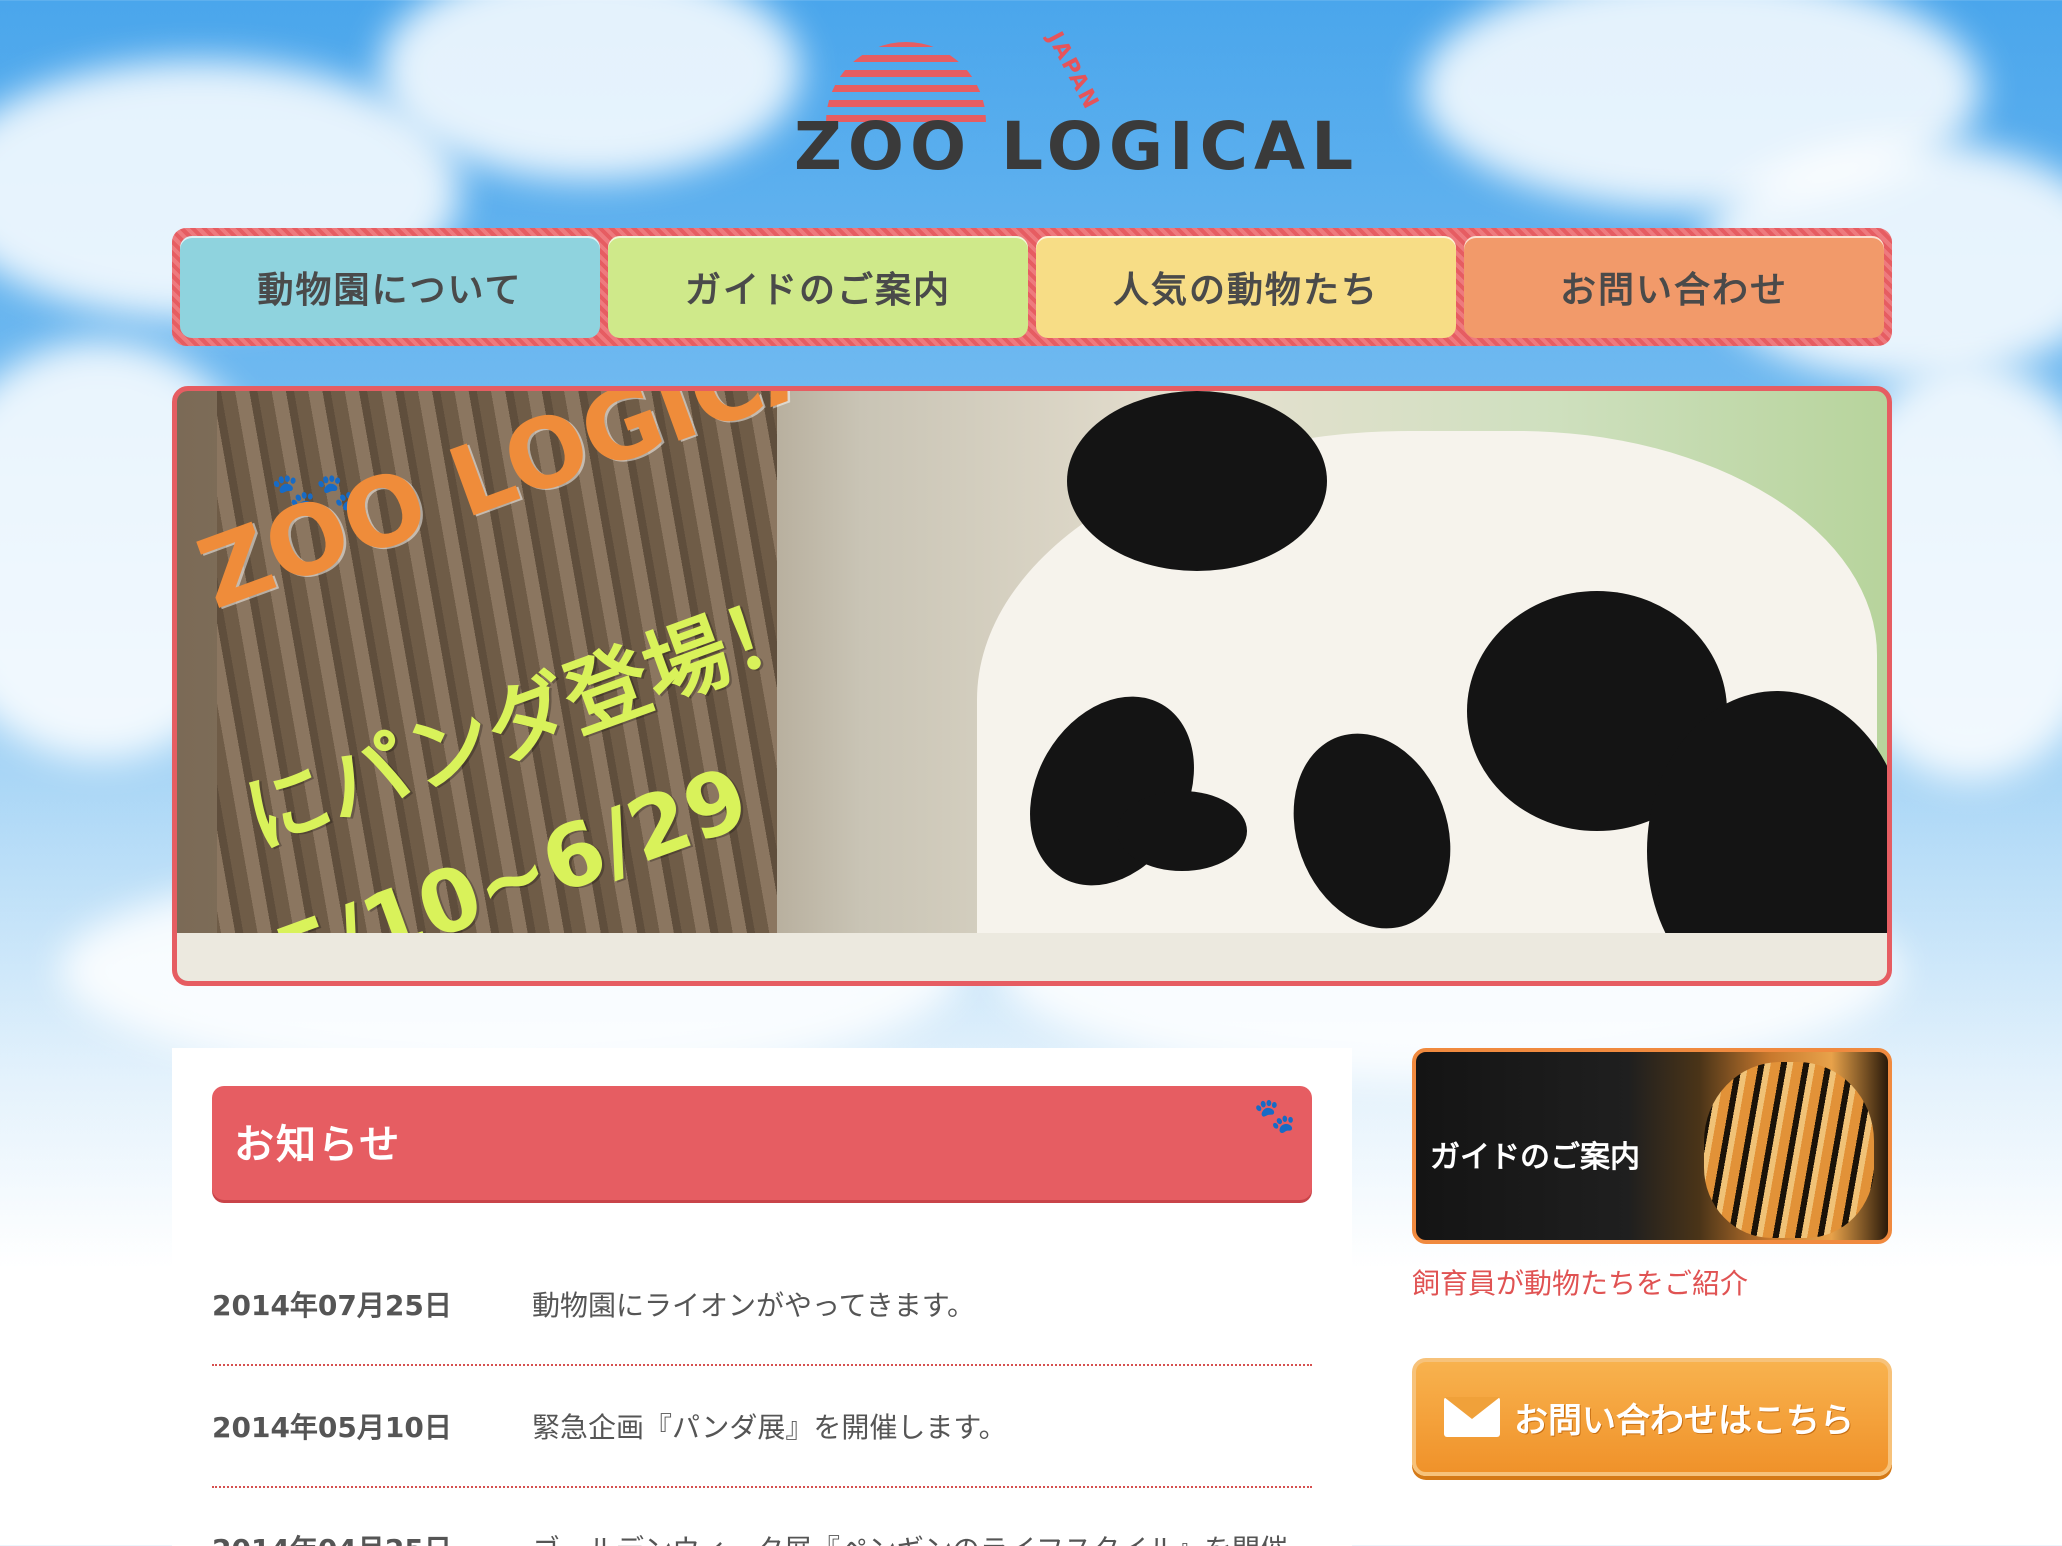 The image size is (2062, 1546). Describe the element at coordinates (332, 1427) in the screenshot. I see `news-date: 2014年05月10日` at that location.